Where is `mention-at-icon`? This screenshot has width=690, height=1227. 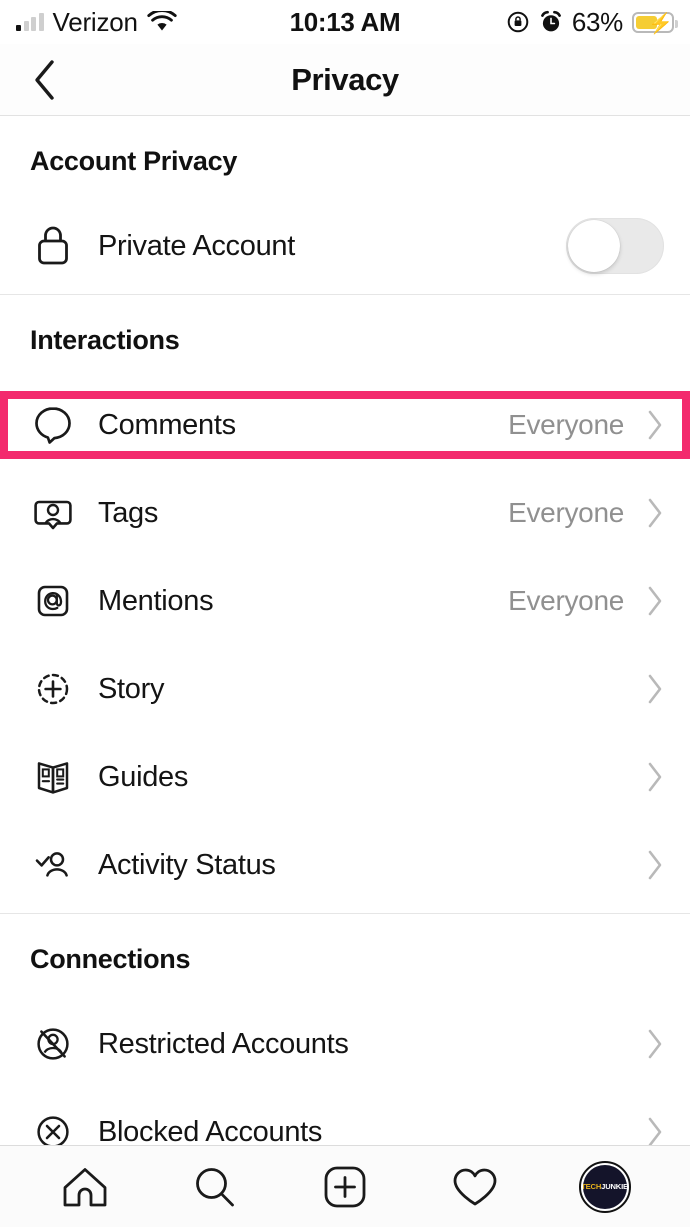
mention-at-icon is located at coordinates (53, 601).